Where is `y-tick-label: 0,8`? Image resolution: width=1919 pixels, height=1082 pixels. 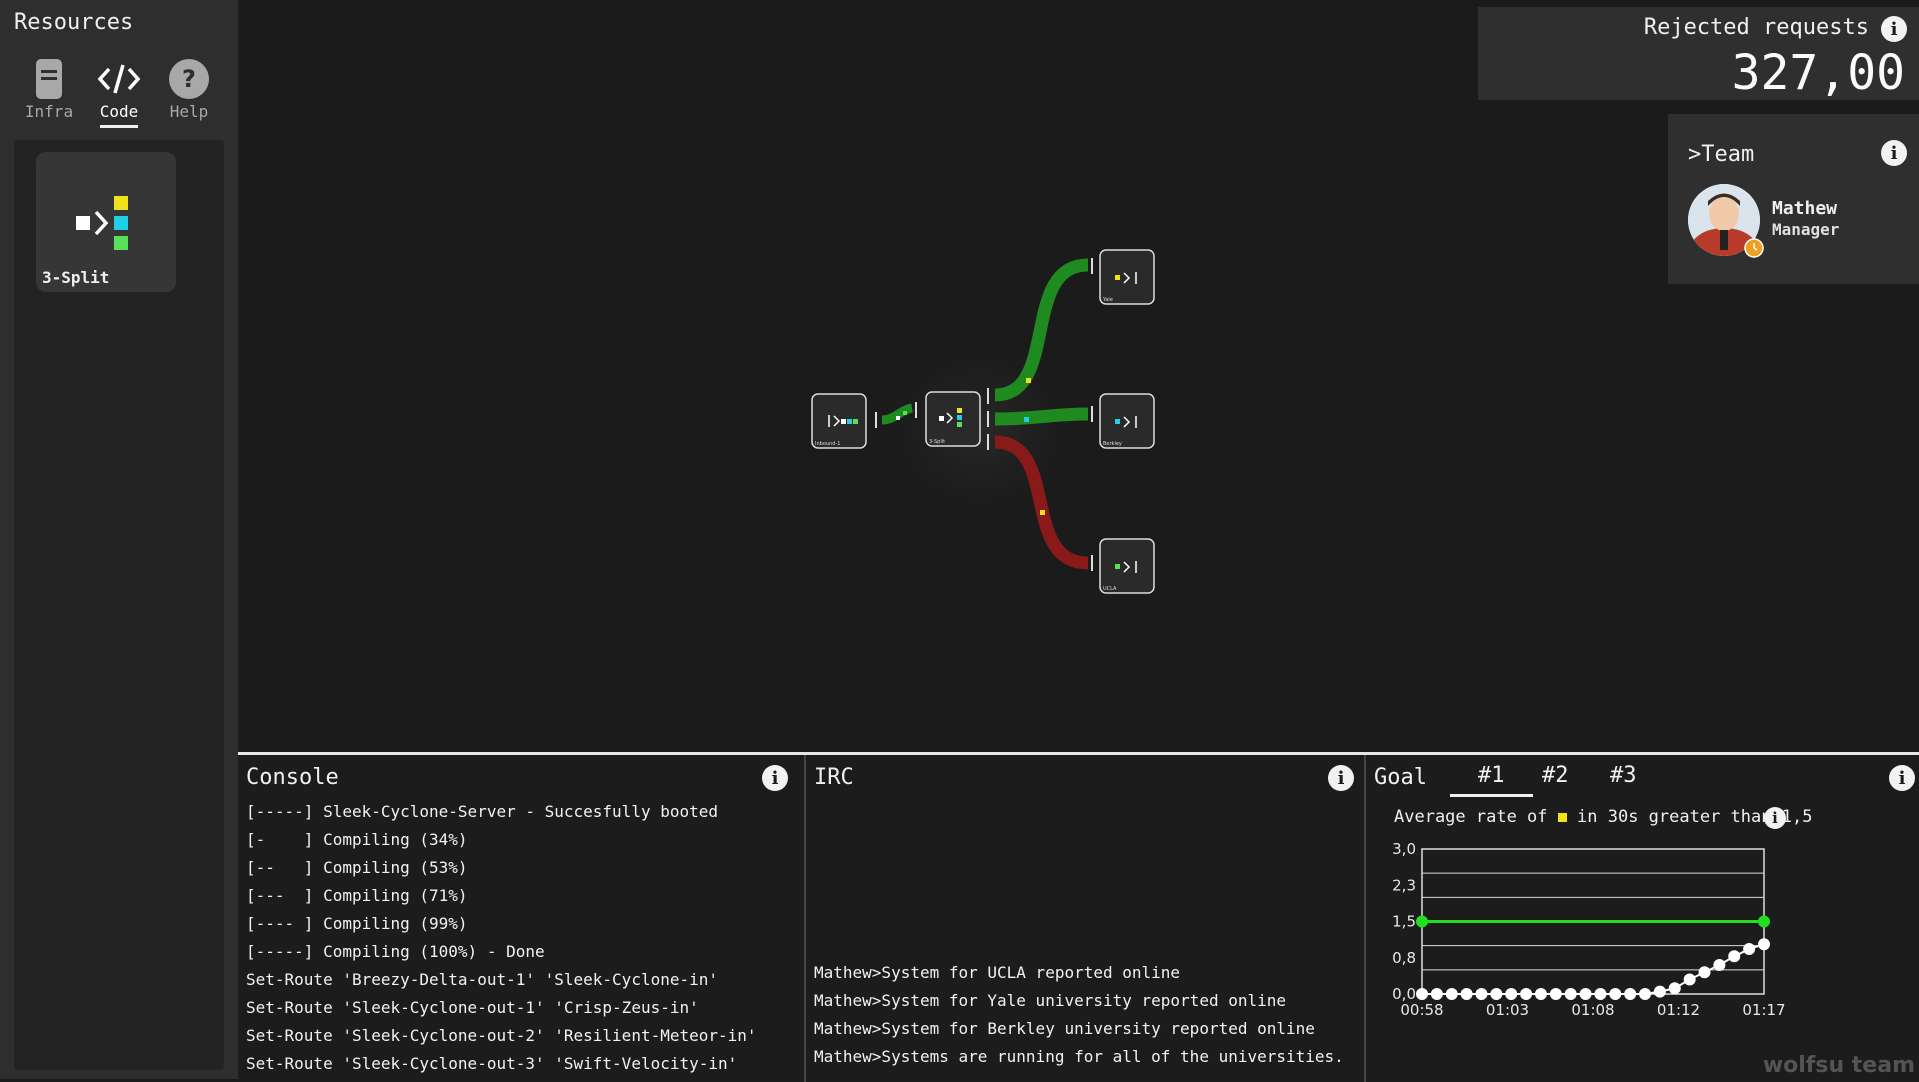 y-tick-label: 0,8 is located at coordinates (1404, 958).